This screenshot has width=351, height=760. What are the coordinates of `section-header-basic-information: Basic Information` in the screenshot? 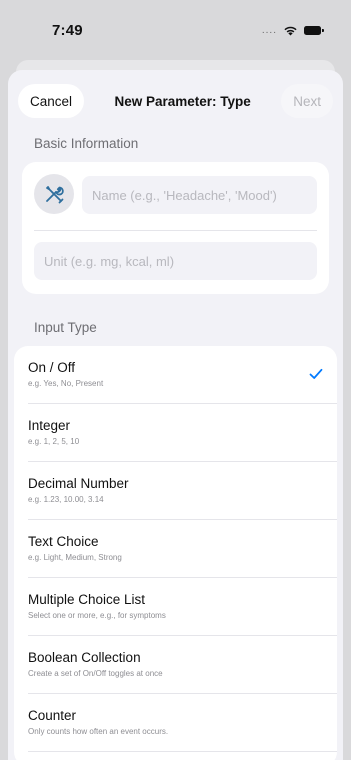 It's located at (86, 143).